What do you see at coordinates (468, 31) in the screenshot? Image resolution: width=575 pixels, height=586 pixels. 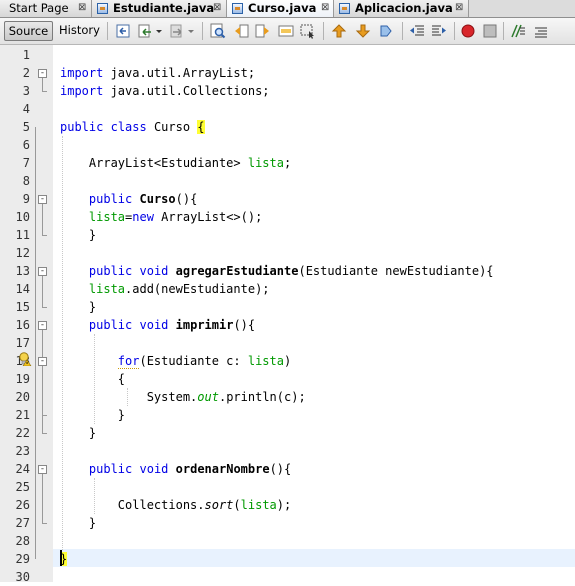 I see `start-macro-icon` at bounding box center [468, 31].